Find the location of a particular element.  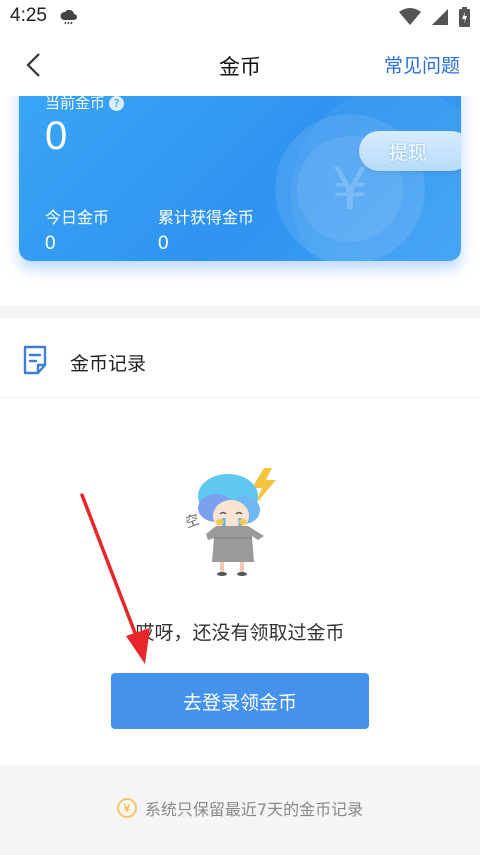

current-coins-value: 0 is located at coordinates (56, 136).